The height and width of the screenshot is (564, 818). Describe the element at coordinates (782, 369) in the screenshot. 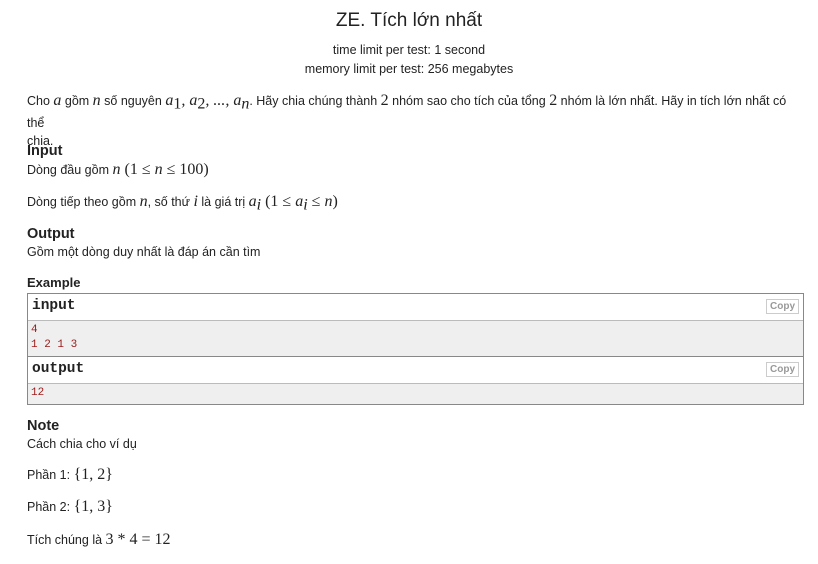

I see `copy-output-button: Copy` at that location.